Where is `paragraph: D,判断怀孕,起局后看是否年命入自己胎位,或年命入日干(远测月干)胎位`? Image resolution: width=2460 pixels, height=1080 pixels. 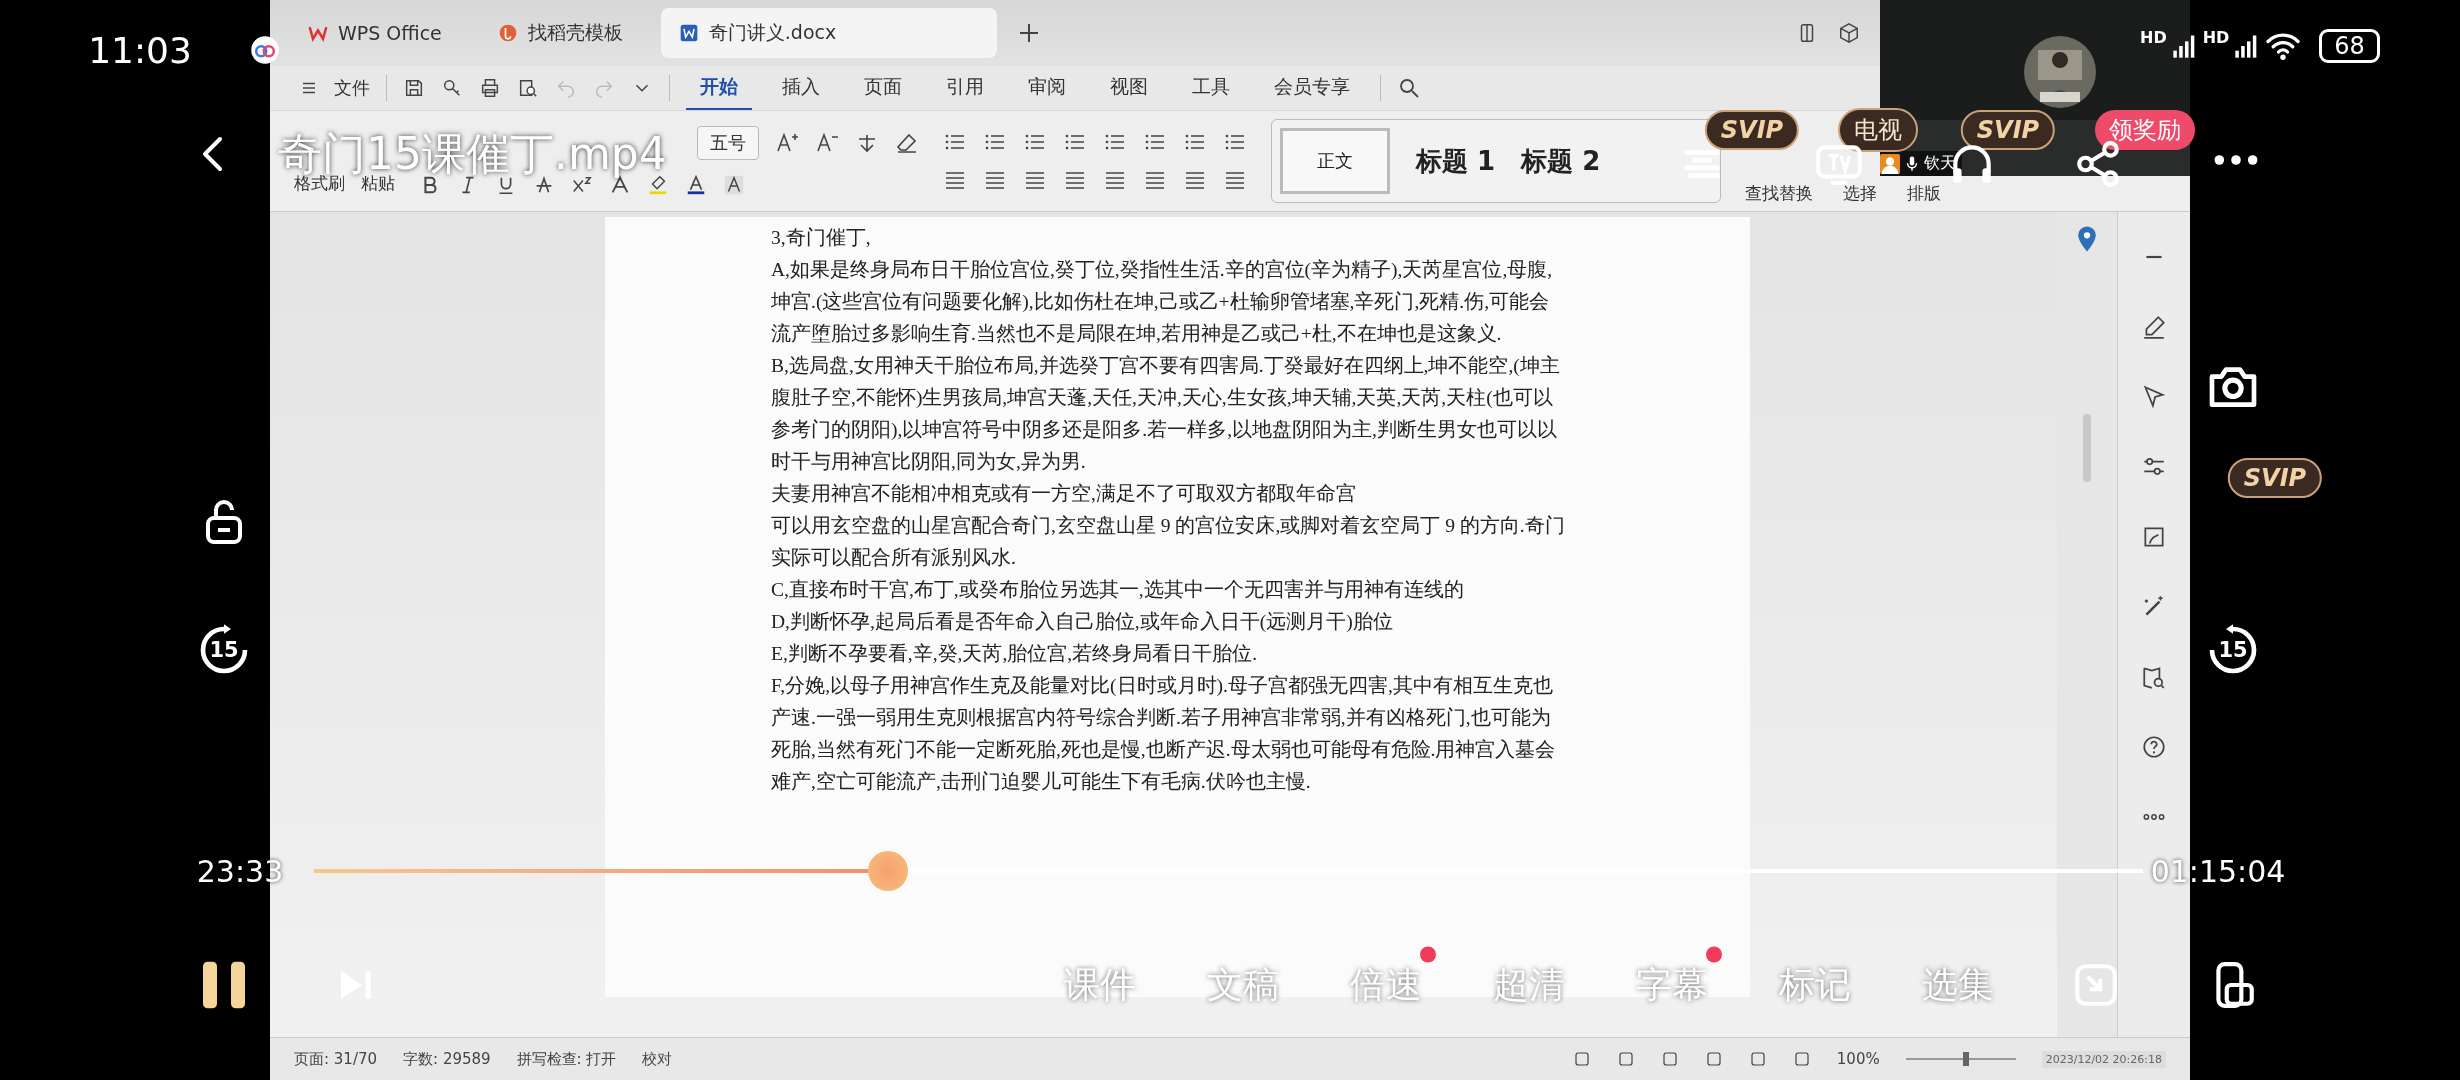 paragraph: D,判断怀孕,起局后看是否年命入自己胎位,或年命入日干(远测月干)胎位 is located at coordinates (1082, 622).